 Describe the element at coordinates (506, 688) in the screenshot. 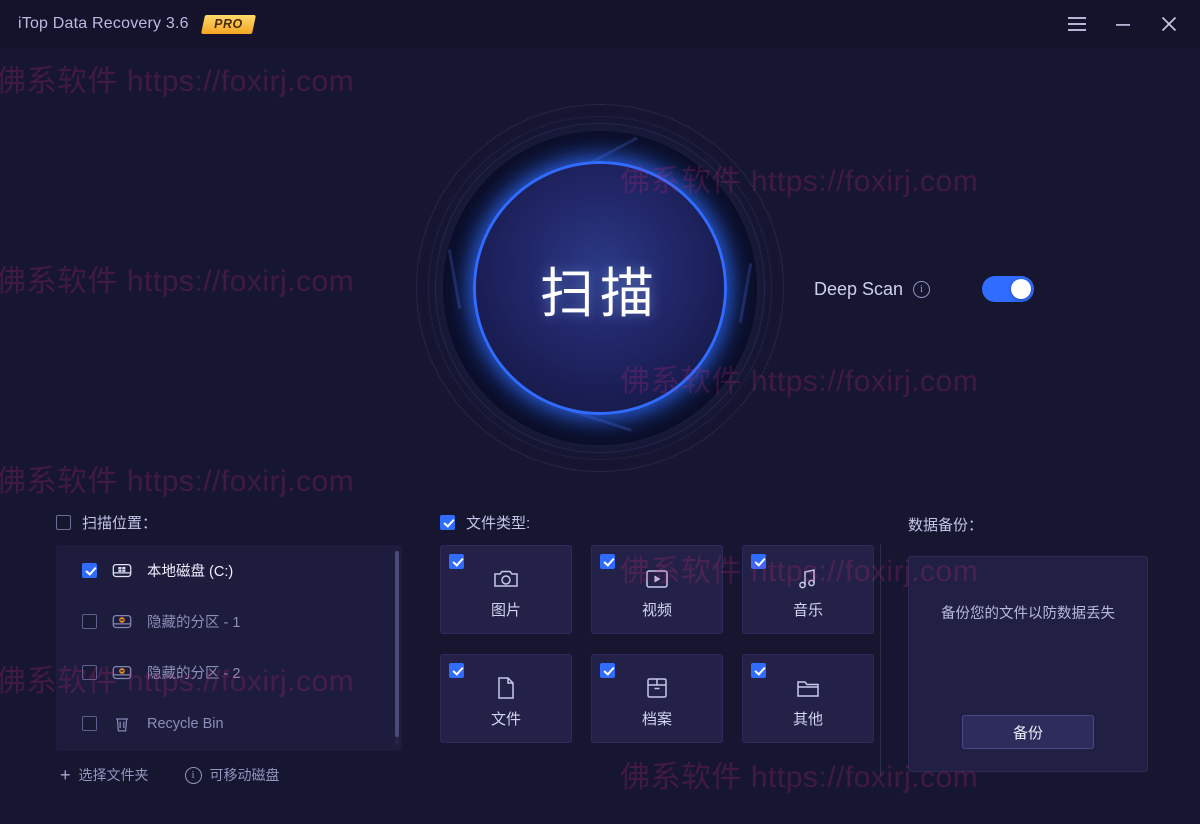

I see `document-icon` at that location.